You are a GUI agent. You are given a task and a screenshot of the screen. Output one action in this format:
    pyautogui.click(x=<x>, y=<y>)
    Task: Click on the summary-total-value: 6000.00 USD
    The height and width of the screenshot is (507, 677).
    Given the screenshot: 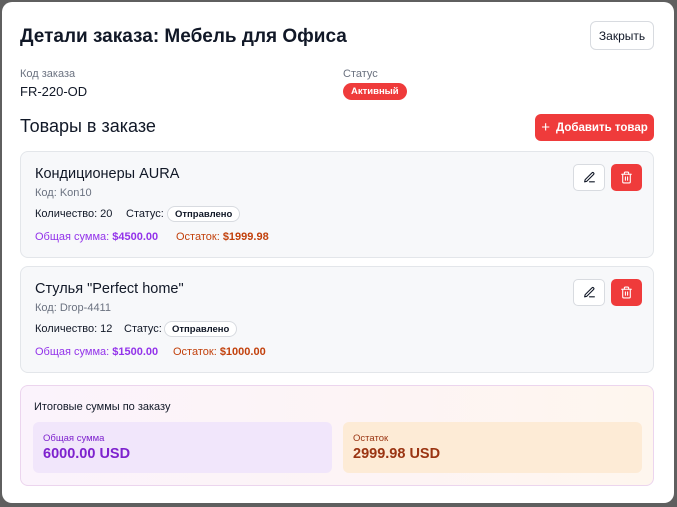 What is the action you would take?
    pyautogui.click(x=87, y=454)
    